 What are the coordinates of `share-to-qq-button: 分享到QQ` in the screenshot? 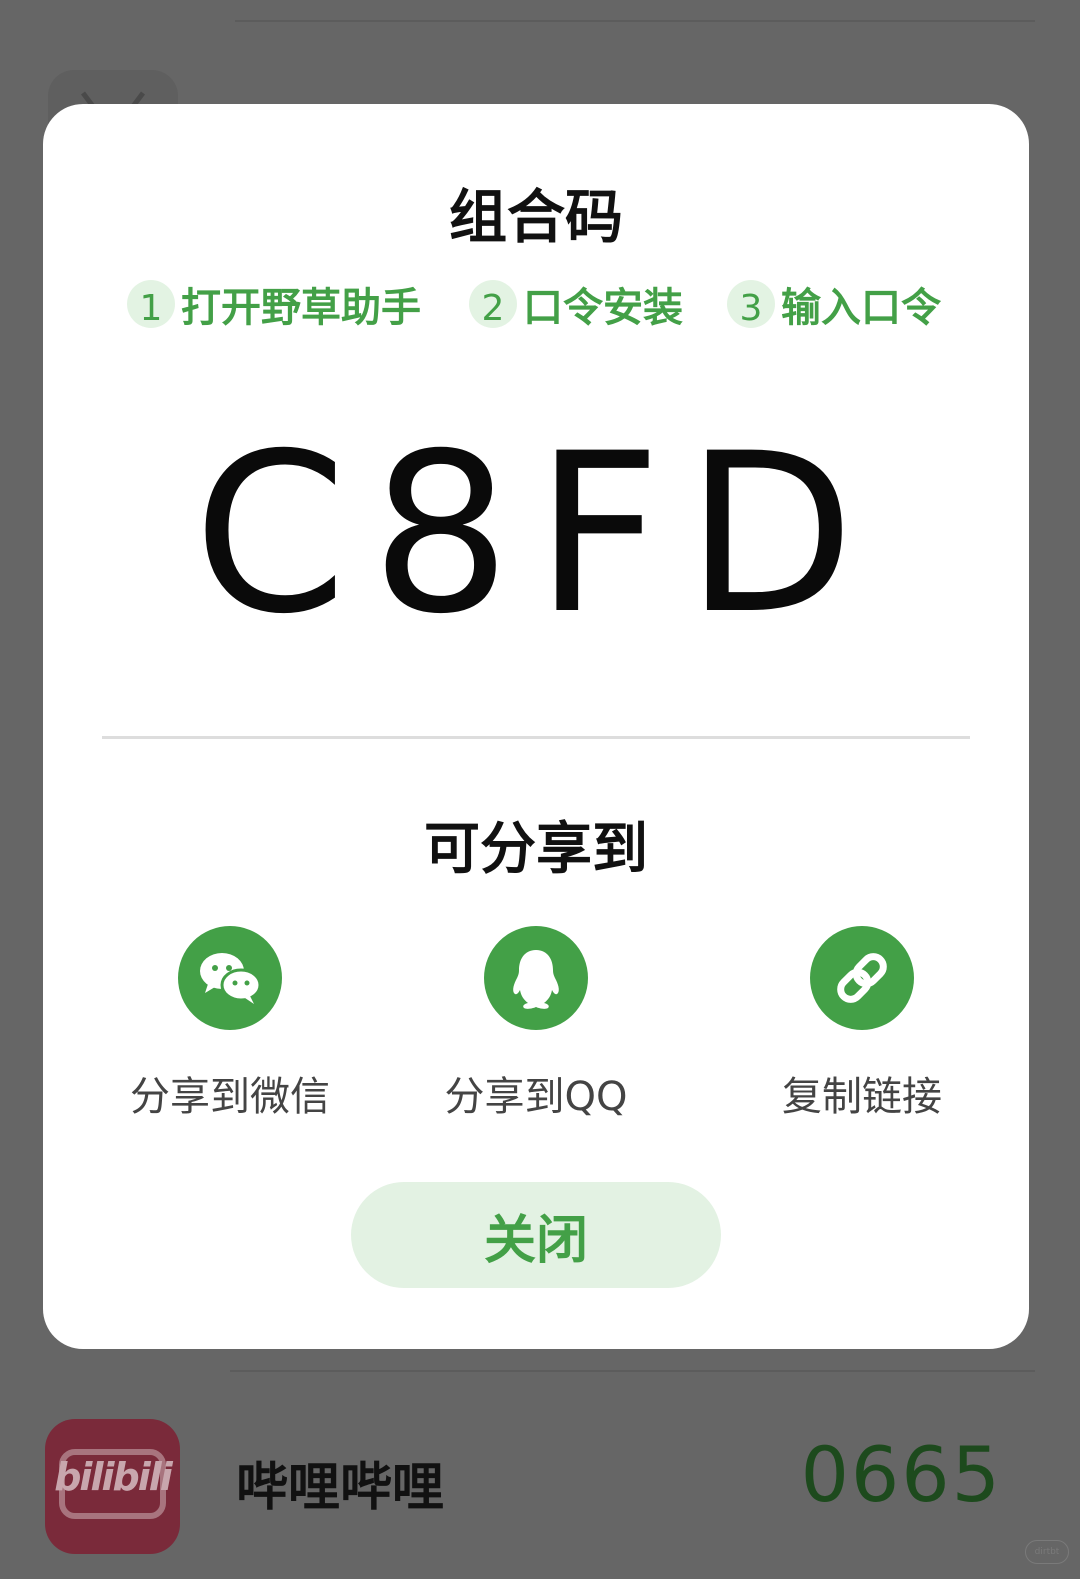 It's located at (536, 1026).